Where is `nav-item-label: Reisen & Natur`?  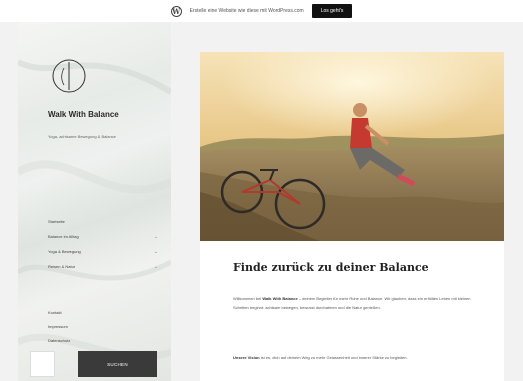 nav-item-label: Reisen & Natur is located at coordinates (62, 266).